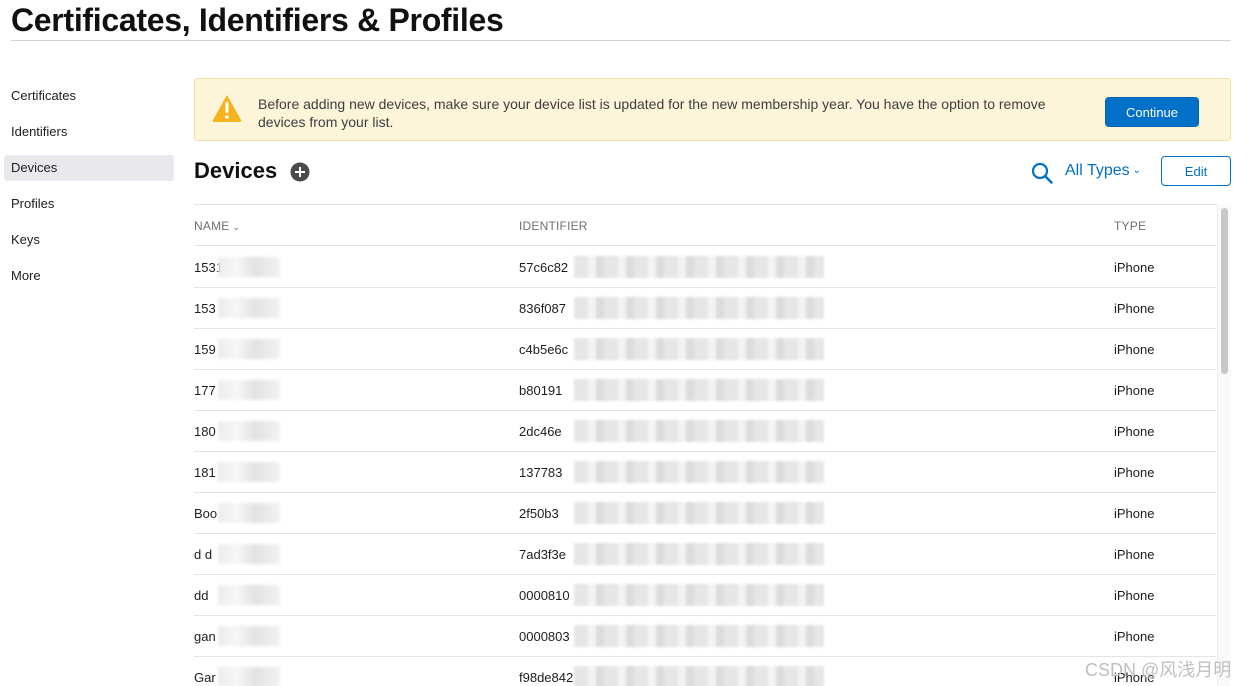 Image resolution: width=1251 pixels, height=686 pixels. What do you see at coordinates (205, 390) in the screenshot?
I see `device-name: 177` at bounding box center [205, 390].